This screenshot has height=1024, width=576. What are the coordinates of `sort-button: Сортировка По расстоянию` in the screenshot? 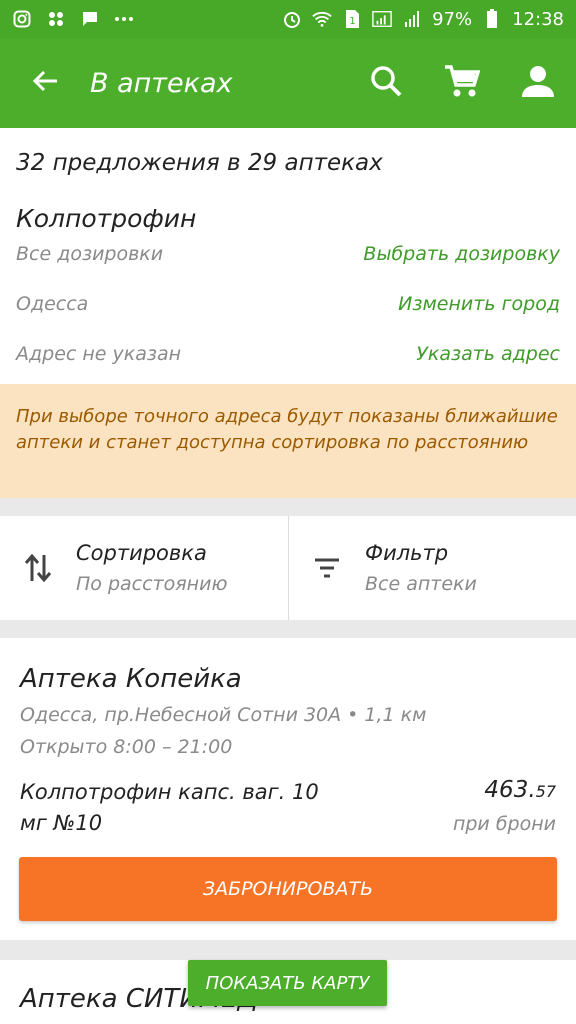 It's located at (144, 568).